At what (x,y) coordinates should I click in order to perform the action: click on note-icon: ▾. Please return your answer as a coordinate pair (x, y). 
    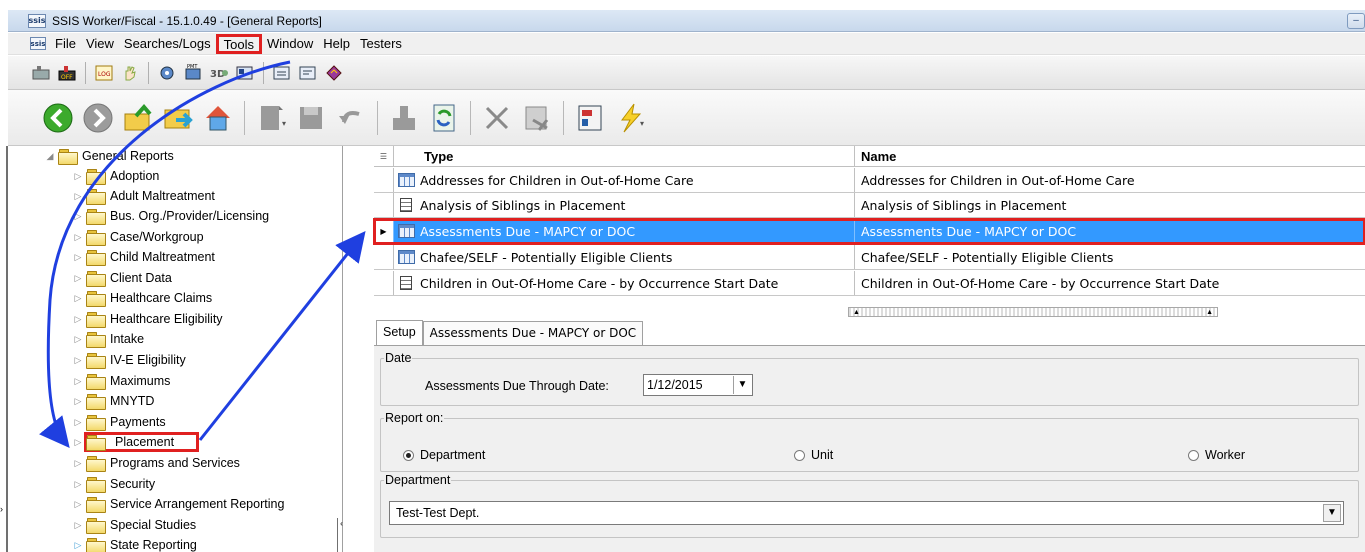
    Looking at the image, I should click on (271, 118).